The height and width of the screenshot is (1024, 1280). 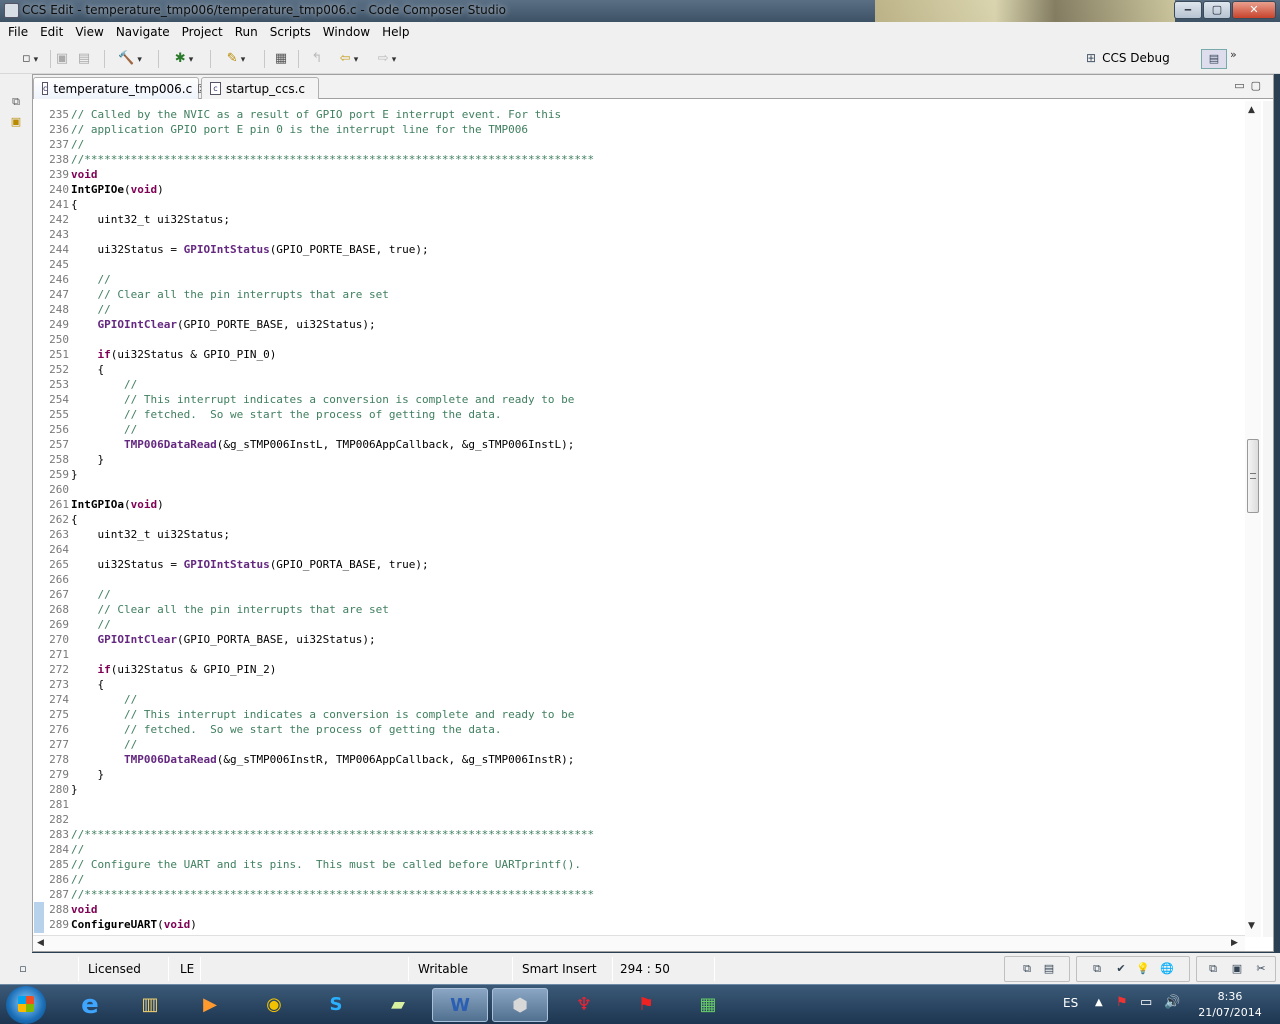 I want to click on code-line: 262{, so click(x=639, y=519).